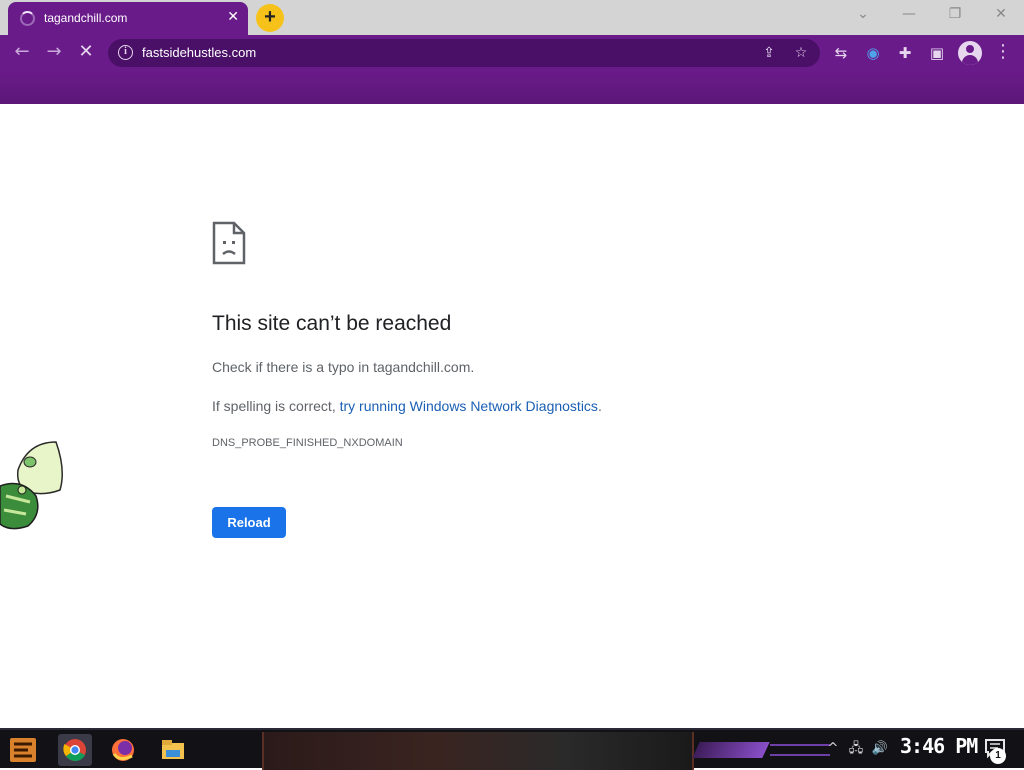  What do you see at coordinates (27, 18) in the screenshot?
I see `loading-spinner-icon` at bounding box center [27, 18].